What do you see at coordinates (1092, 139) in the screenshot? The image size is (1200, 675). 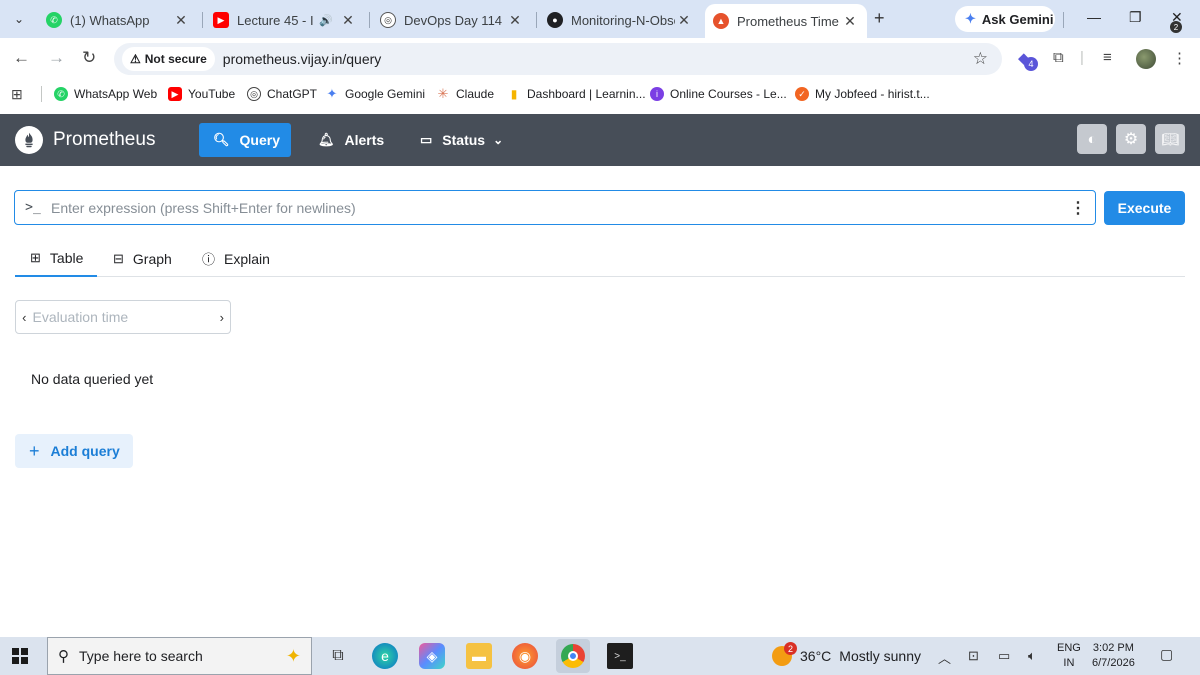 I see `theme-toggle-button: ◐` at bounding box center [1092, 139].